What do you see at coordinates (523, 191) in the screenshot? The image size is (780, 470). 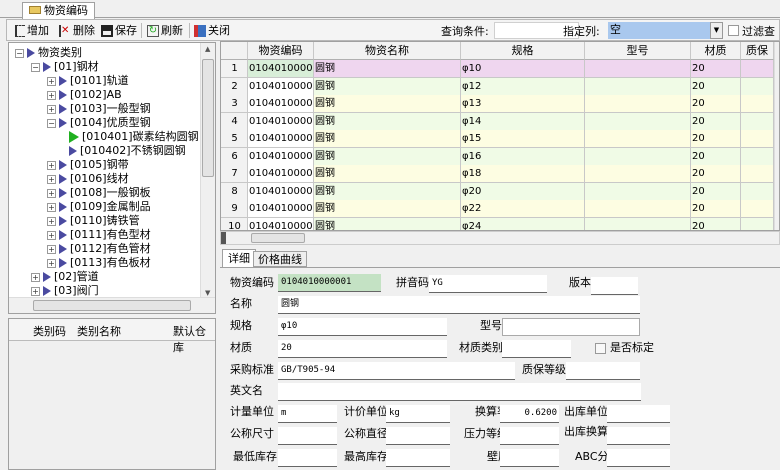 I see `table-cell: φ20` at bounding box center [523, 191].